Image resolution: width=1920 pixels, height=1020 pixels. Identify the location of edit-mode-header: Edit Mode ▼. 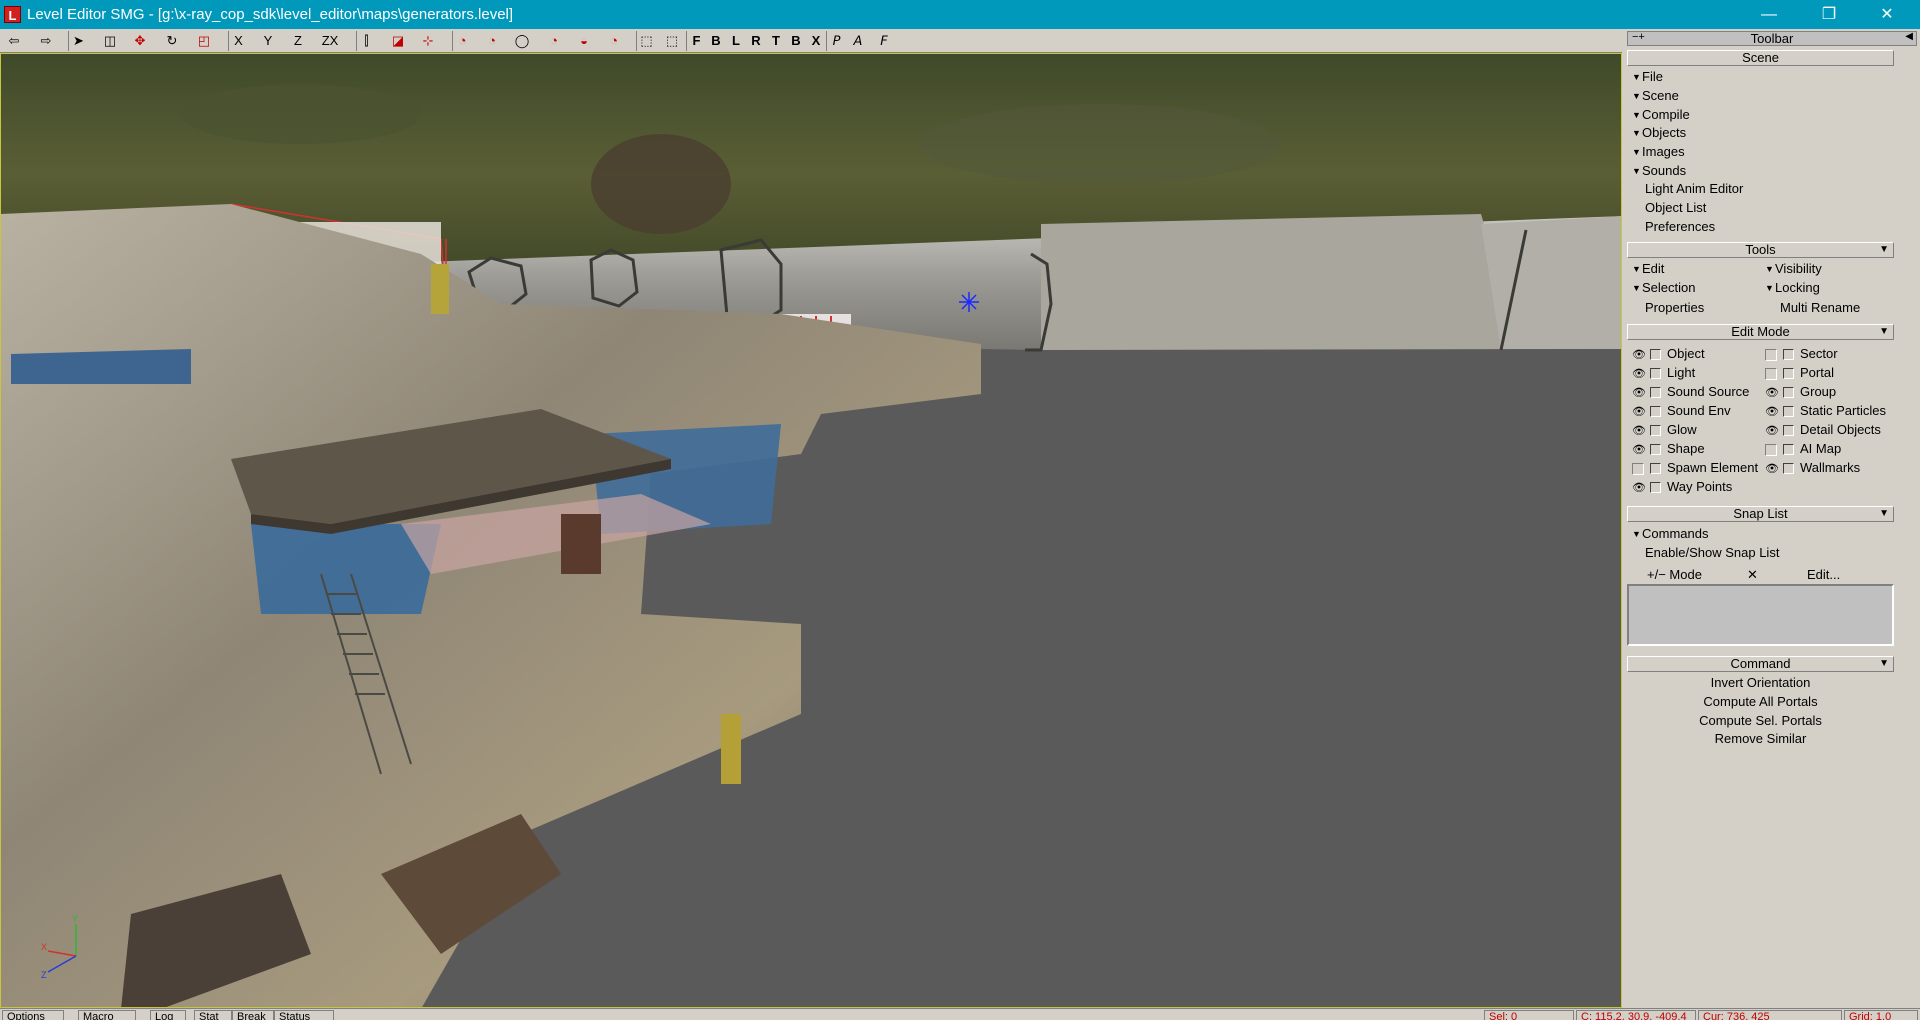
(1760, 332).